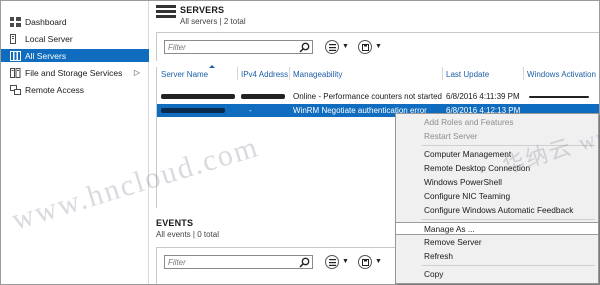  What do you see at coordinates (317, 74) in the screenshot?
I see `column-manageability: Manageability` at bounding box center [317, 74].